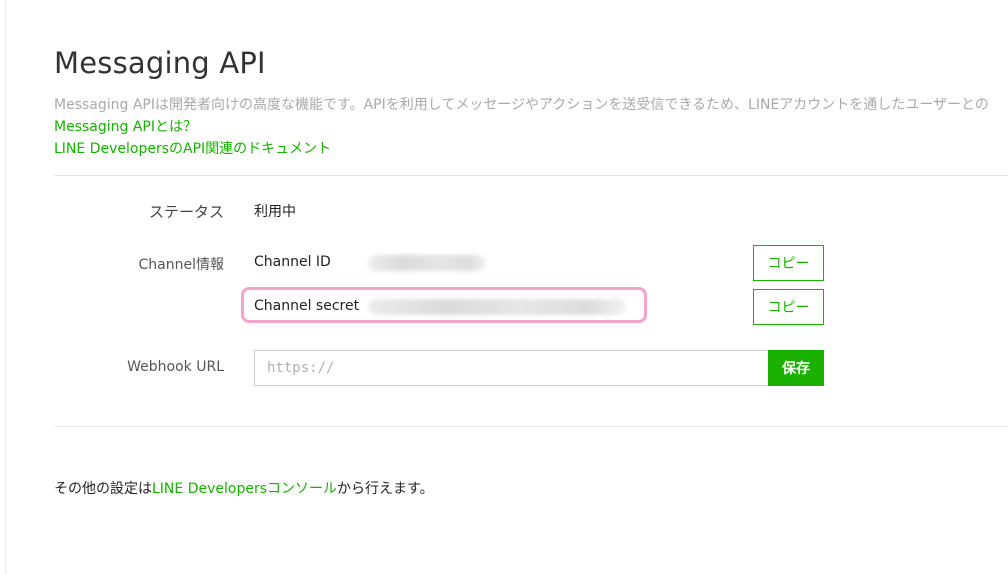 This screenshot has width=1008, height=574. Describe the element at coordinates (497, 307) in the screenshot. I see `channel-secret-value-redacted` at that location.